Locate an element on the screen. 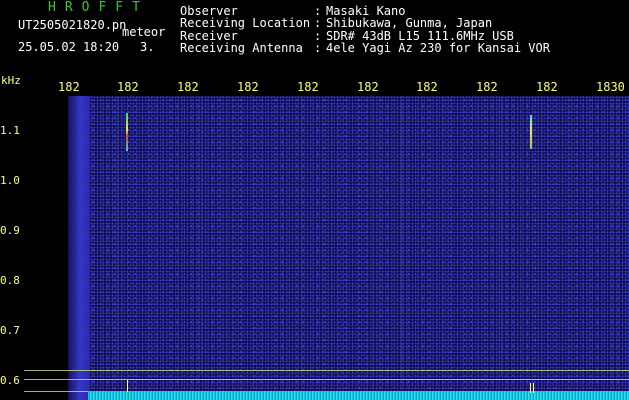 The height and width of the screenshot is (400, 629). meteor-count: 3. is located at coordinates (147, 47).